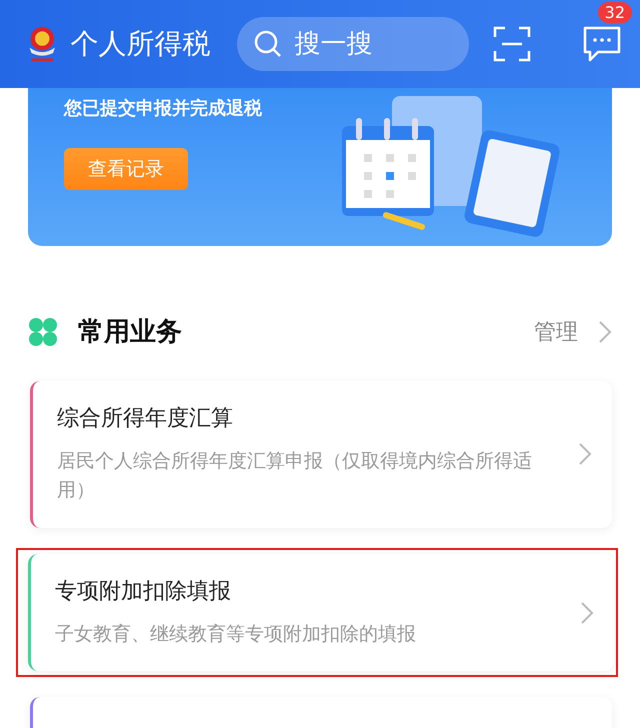  Describe the element at coordinates (236, 634) in the screenshot. I see `service-description: 子女教育、继续教育等专项附加扣除的填报` at that location.